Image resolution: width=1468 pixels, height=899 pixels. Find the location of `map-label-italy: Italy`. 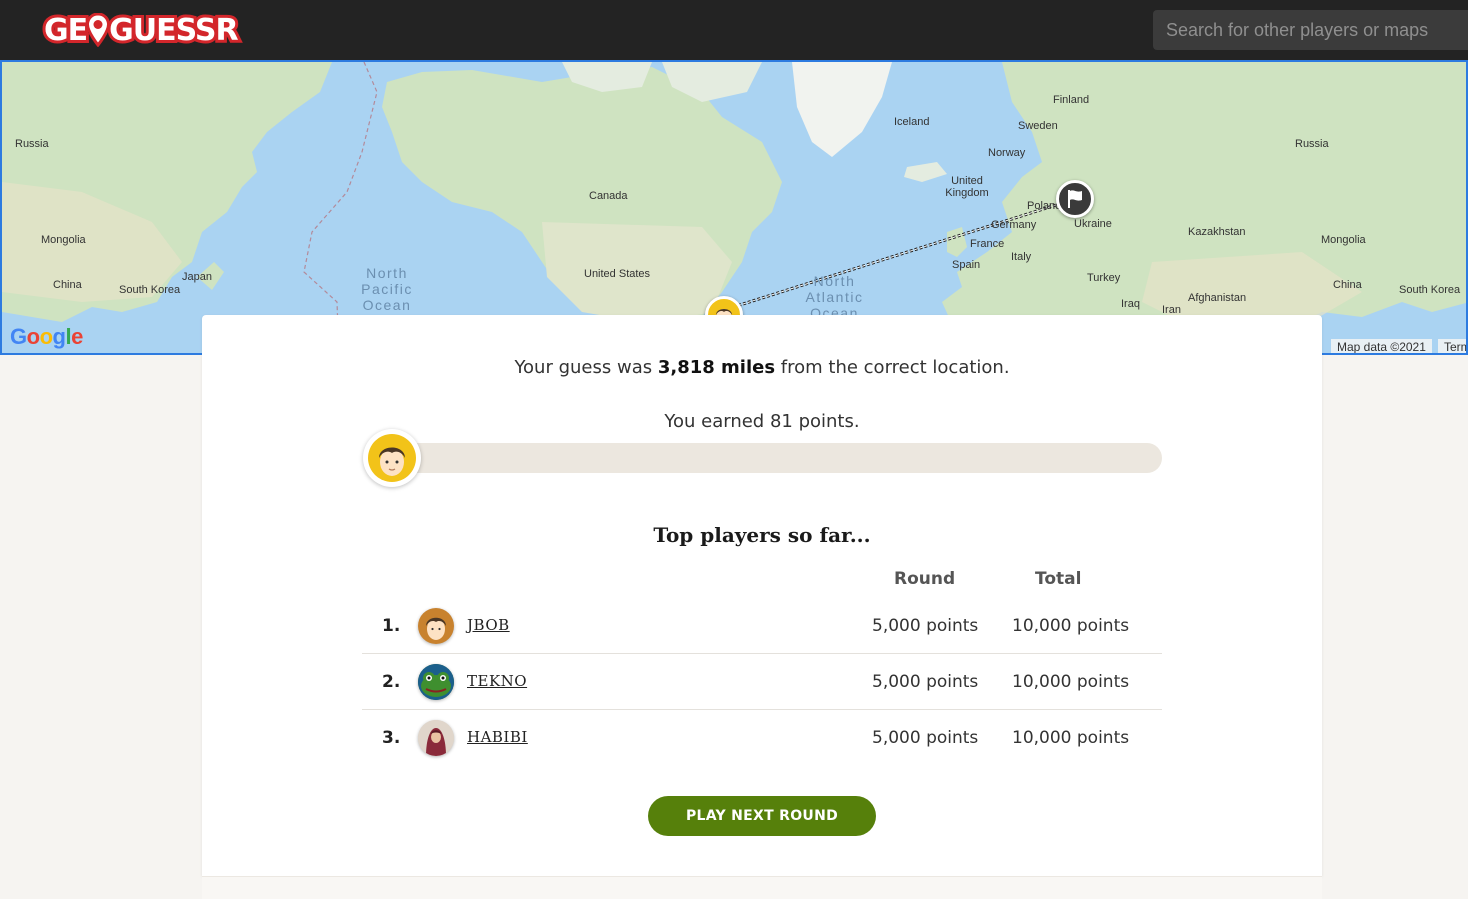

map-label-italy: Italy is located at coordinates (1021, 257).